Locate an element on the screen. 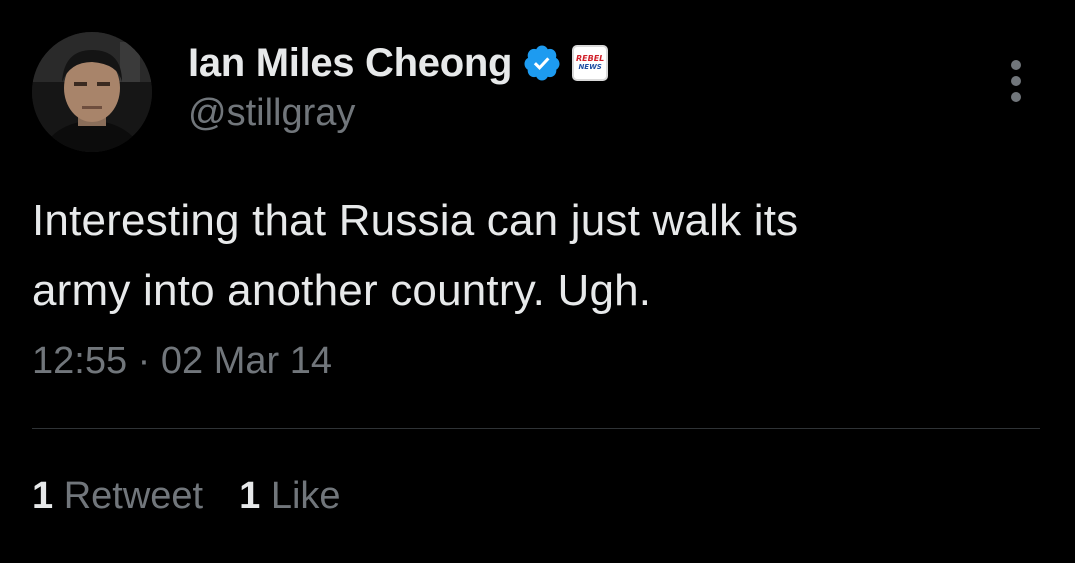  display-name: Ian Miles Cheong is located at coordinates (350, 63).